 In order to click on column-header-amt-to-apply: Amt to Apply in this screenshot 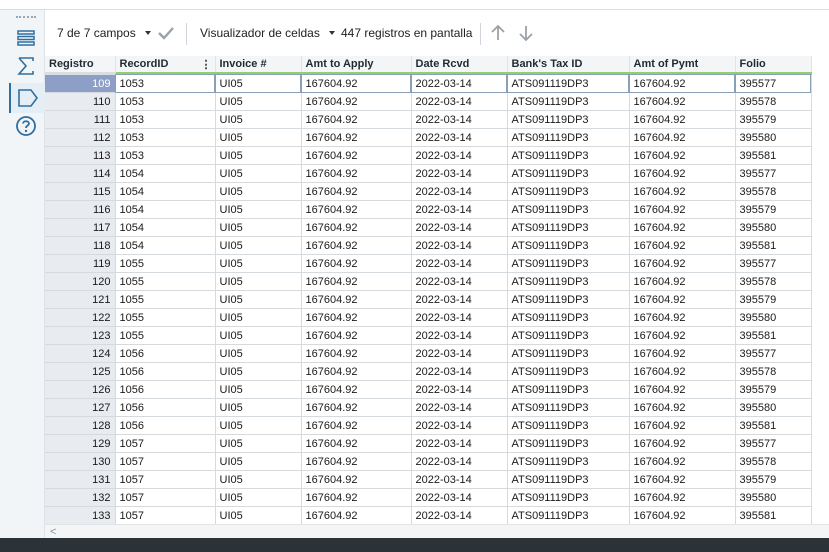, I will do `click(356, 65)`.